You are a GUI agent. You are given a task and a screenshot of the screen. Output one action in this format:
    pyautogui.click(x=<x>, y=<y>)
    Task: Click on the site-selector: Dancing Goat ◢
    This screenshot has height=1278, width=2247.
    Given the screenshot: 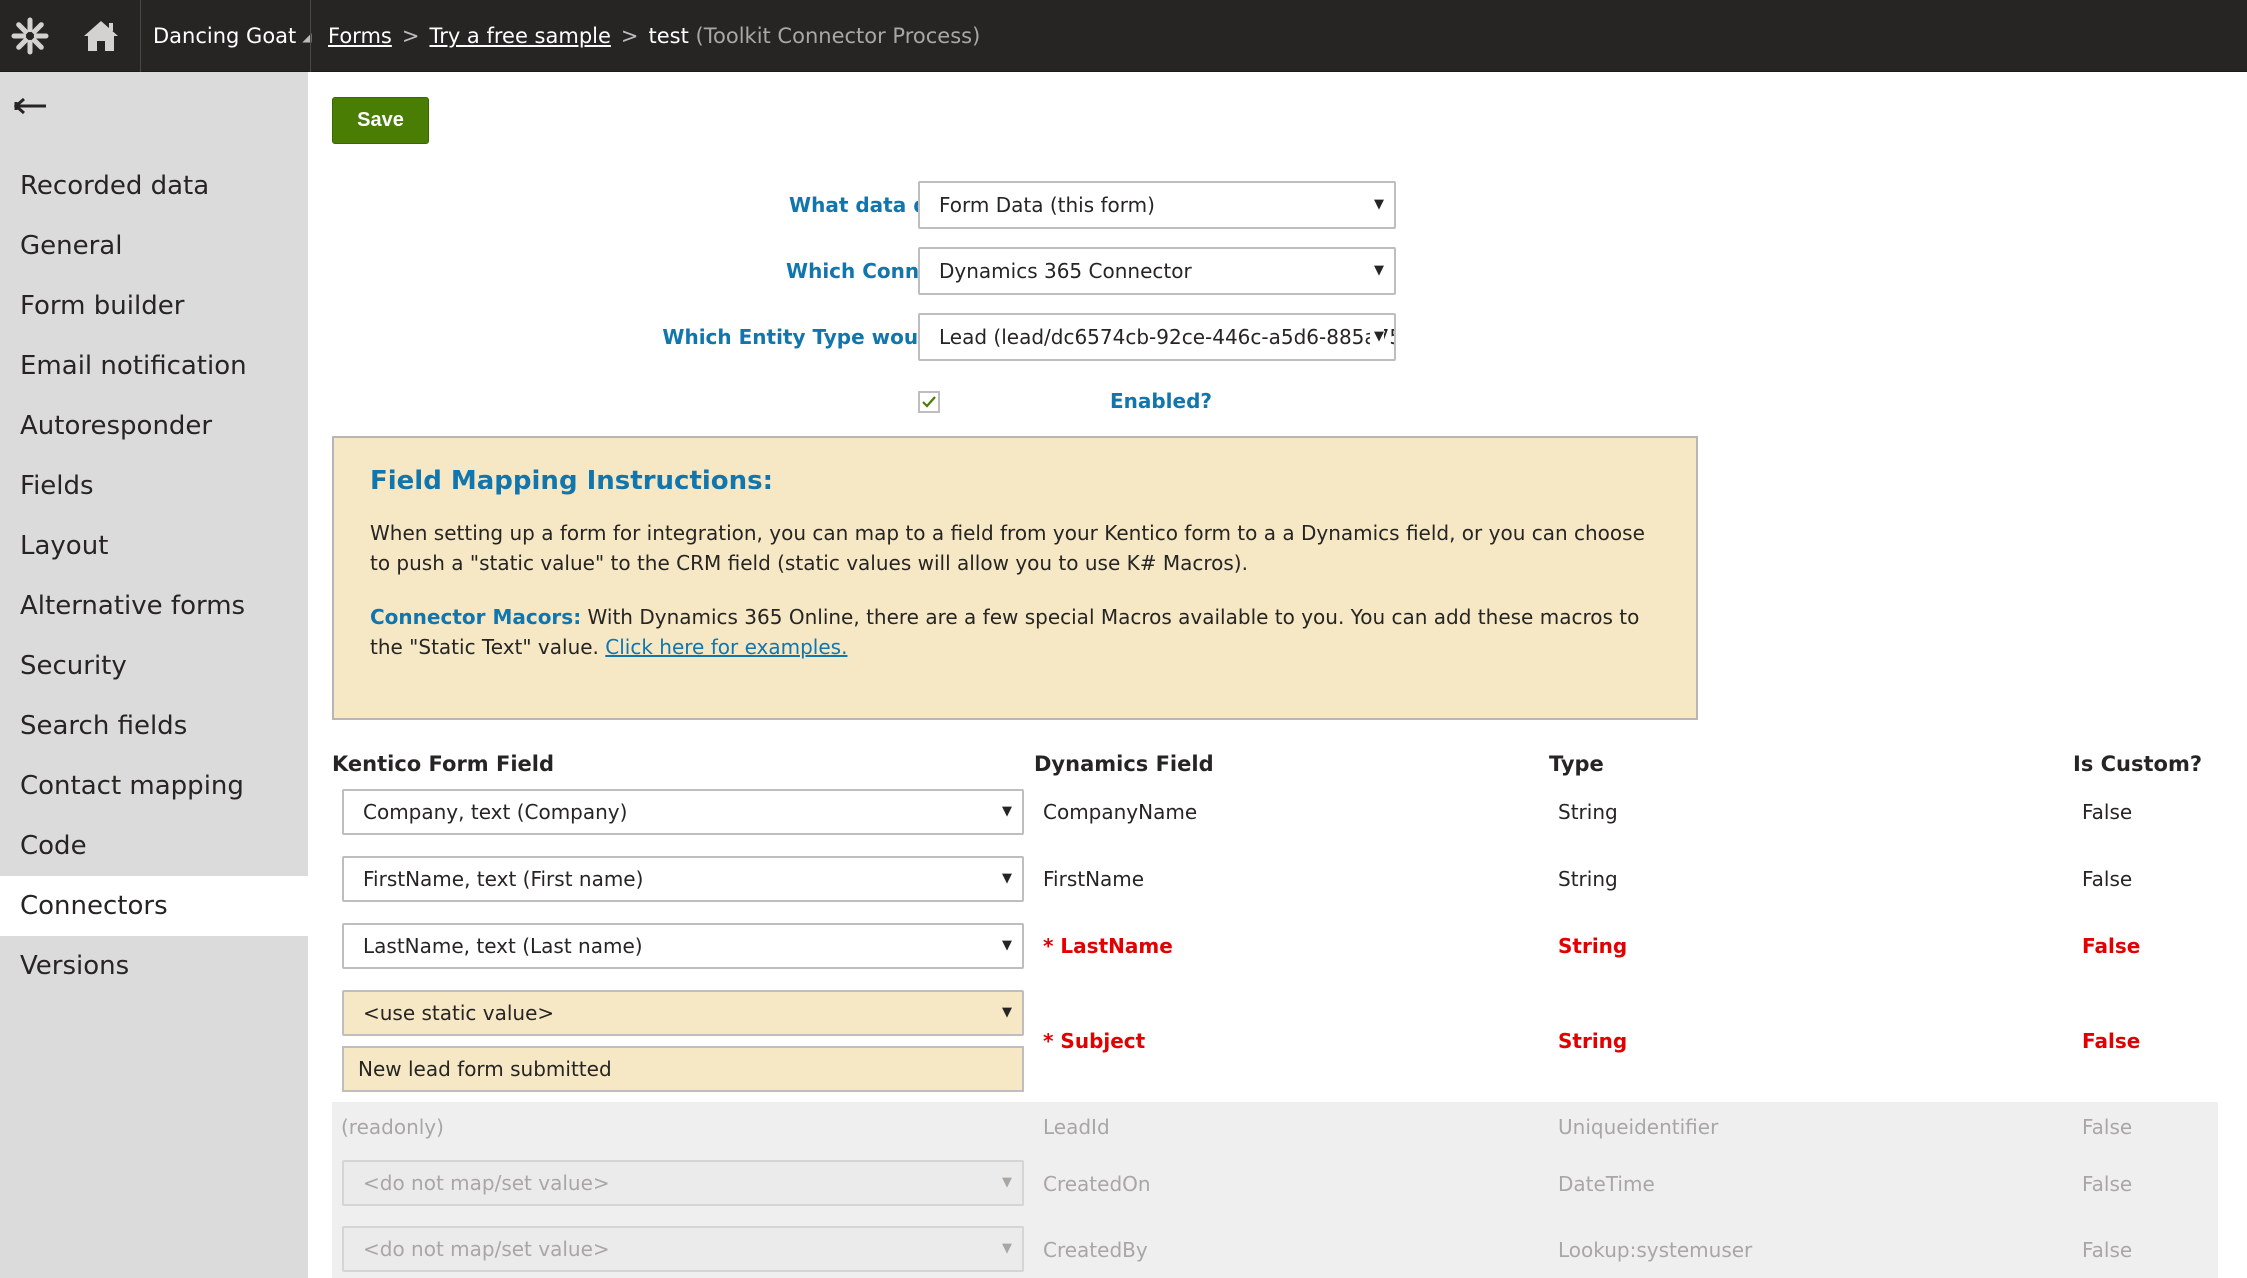 What is the action you would take?
    pyautogui.click(x=232, y=36)
    